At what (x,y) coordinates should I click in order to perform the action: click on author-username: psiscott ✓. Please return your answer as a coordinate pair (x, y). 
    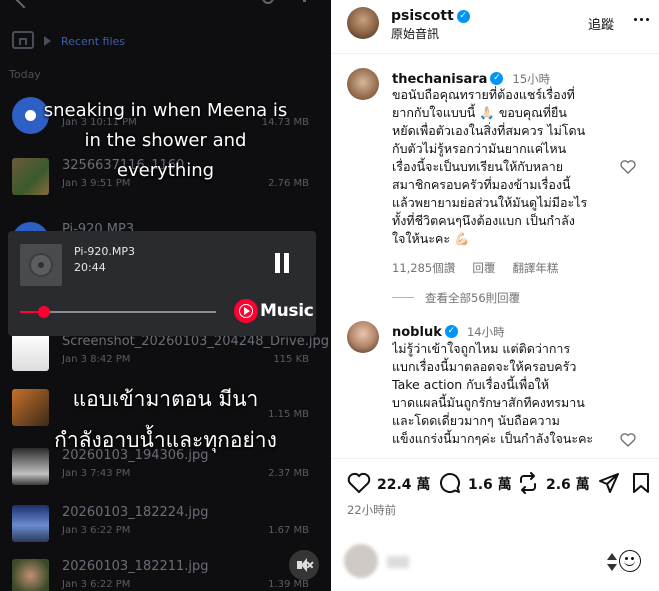
    Looking at the image, I should click on (430, 16).